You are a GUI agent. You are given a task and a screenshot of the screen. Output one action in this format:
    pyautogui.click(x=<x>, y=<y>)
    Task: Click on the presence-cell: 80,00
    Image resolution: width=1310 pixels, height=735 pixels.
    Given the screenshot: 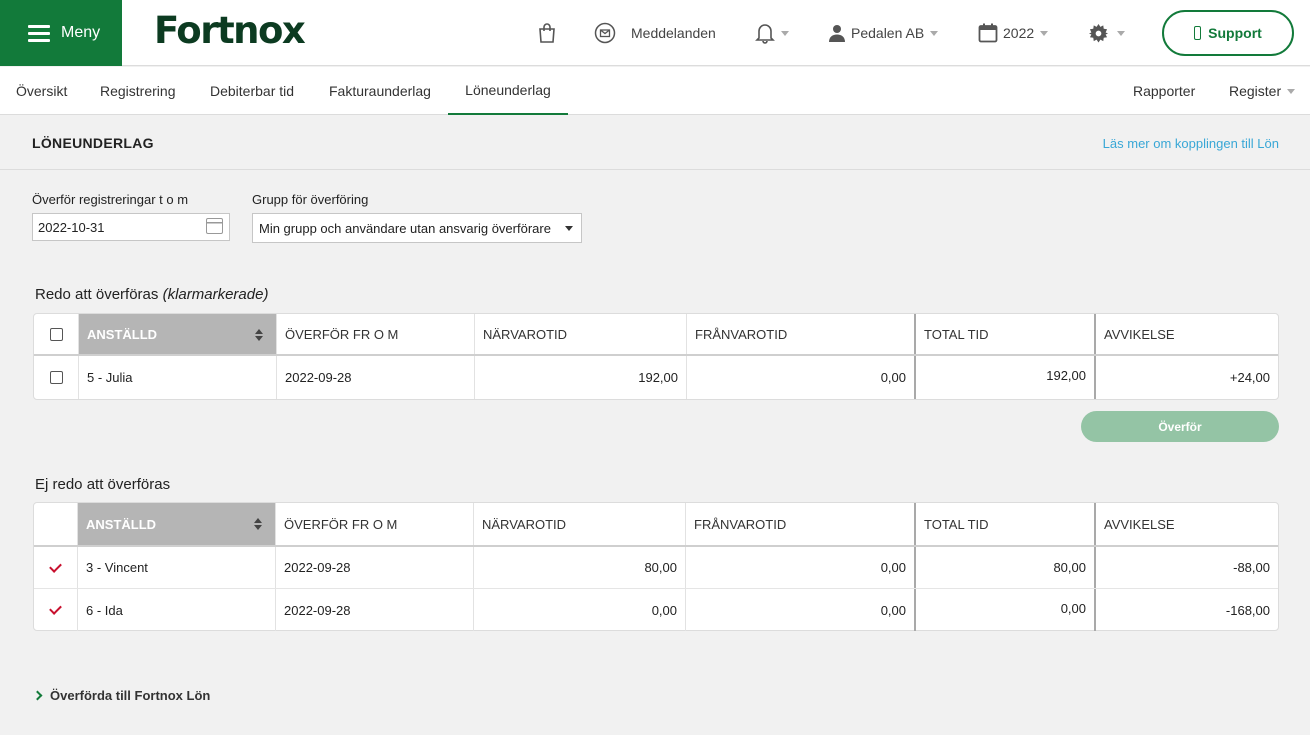 What is the action you would take?
    pyautogui.click(x=579, y=567)
    